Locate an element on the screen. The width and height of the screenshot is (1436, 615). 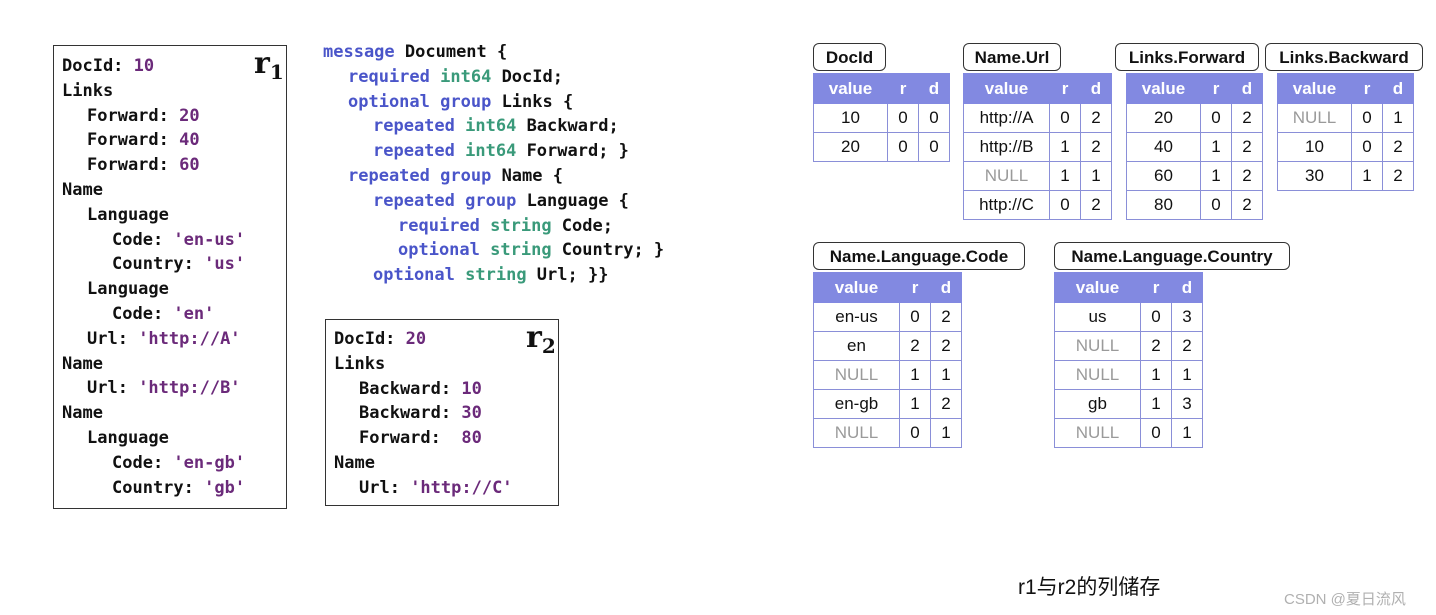
schema-line: message Document { is located at coordinates (493, 52).